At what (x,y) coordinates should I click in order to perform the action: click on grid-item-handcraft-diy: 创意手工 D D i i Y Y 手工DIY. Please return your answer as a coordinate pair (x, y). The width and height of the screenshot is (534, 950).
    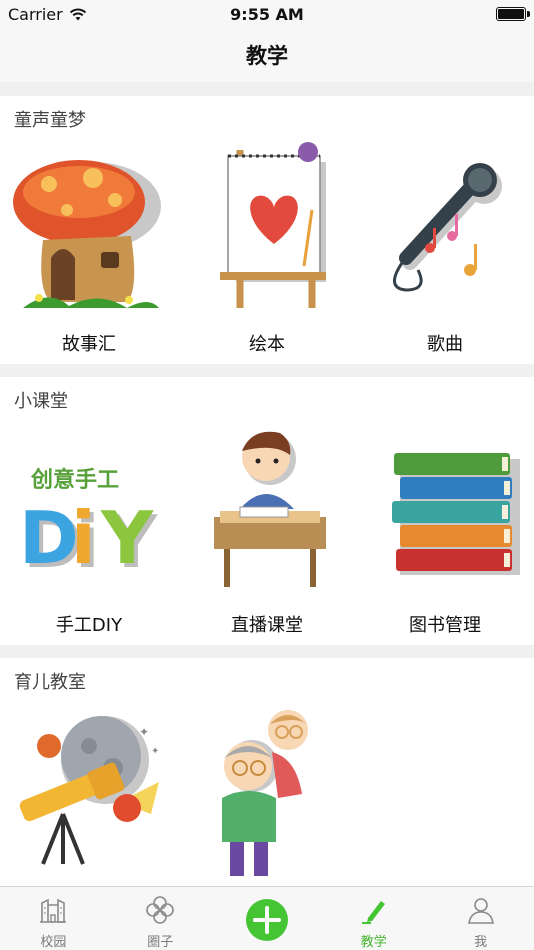
    Looking at the image, I should click on (89, 531).